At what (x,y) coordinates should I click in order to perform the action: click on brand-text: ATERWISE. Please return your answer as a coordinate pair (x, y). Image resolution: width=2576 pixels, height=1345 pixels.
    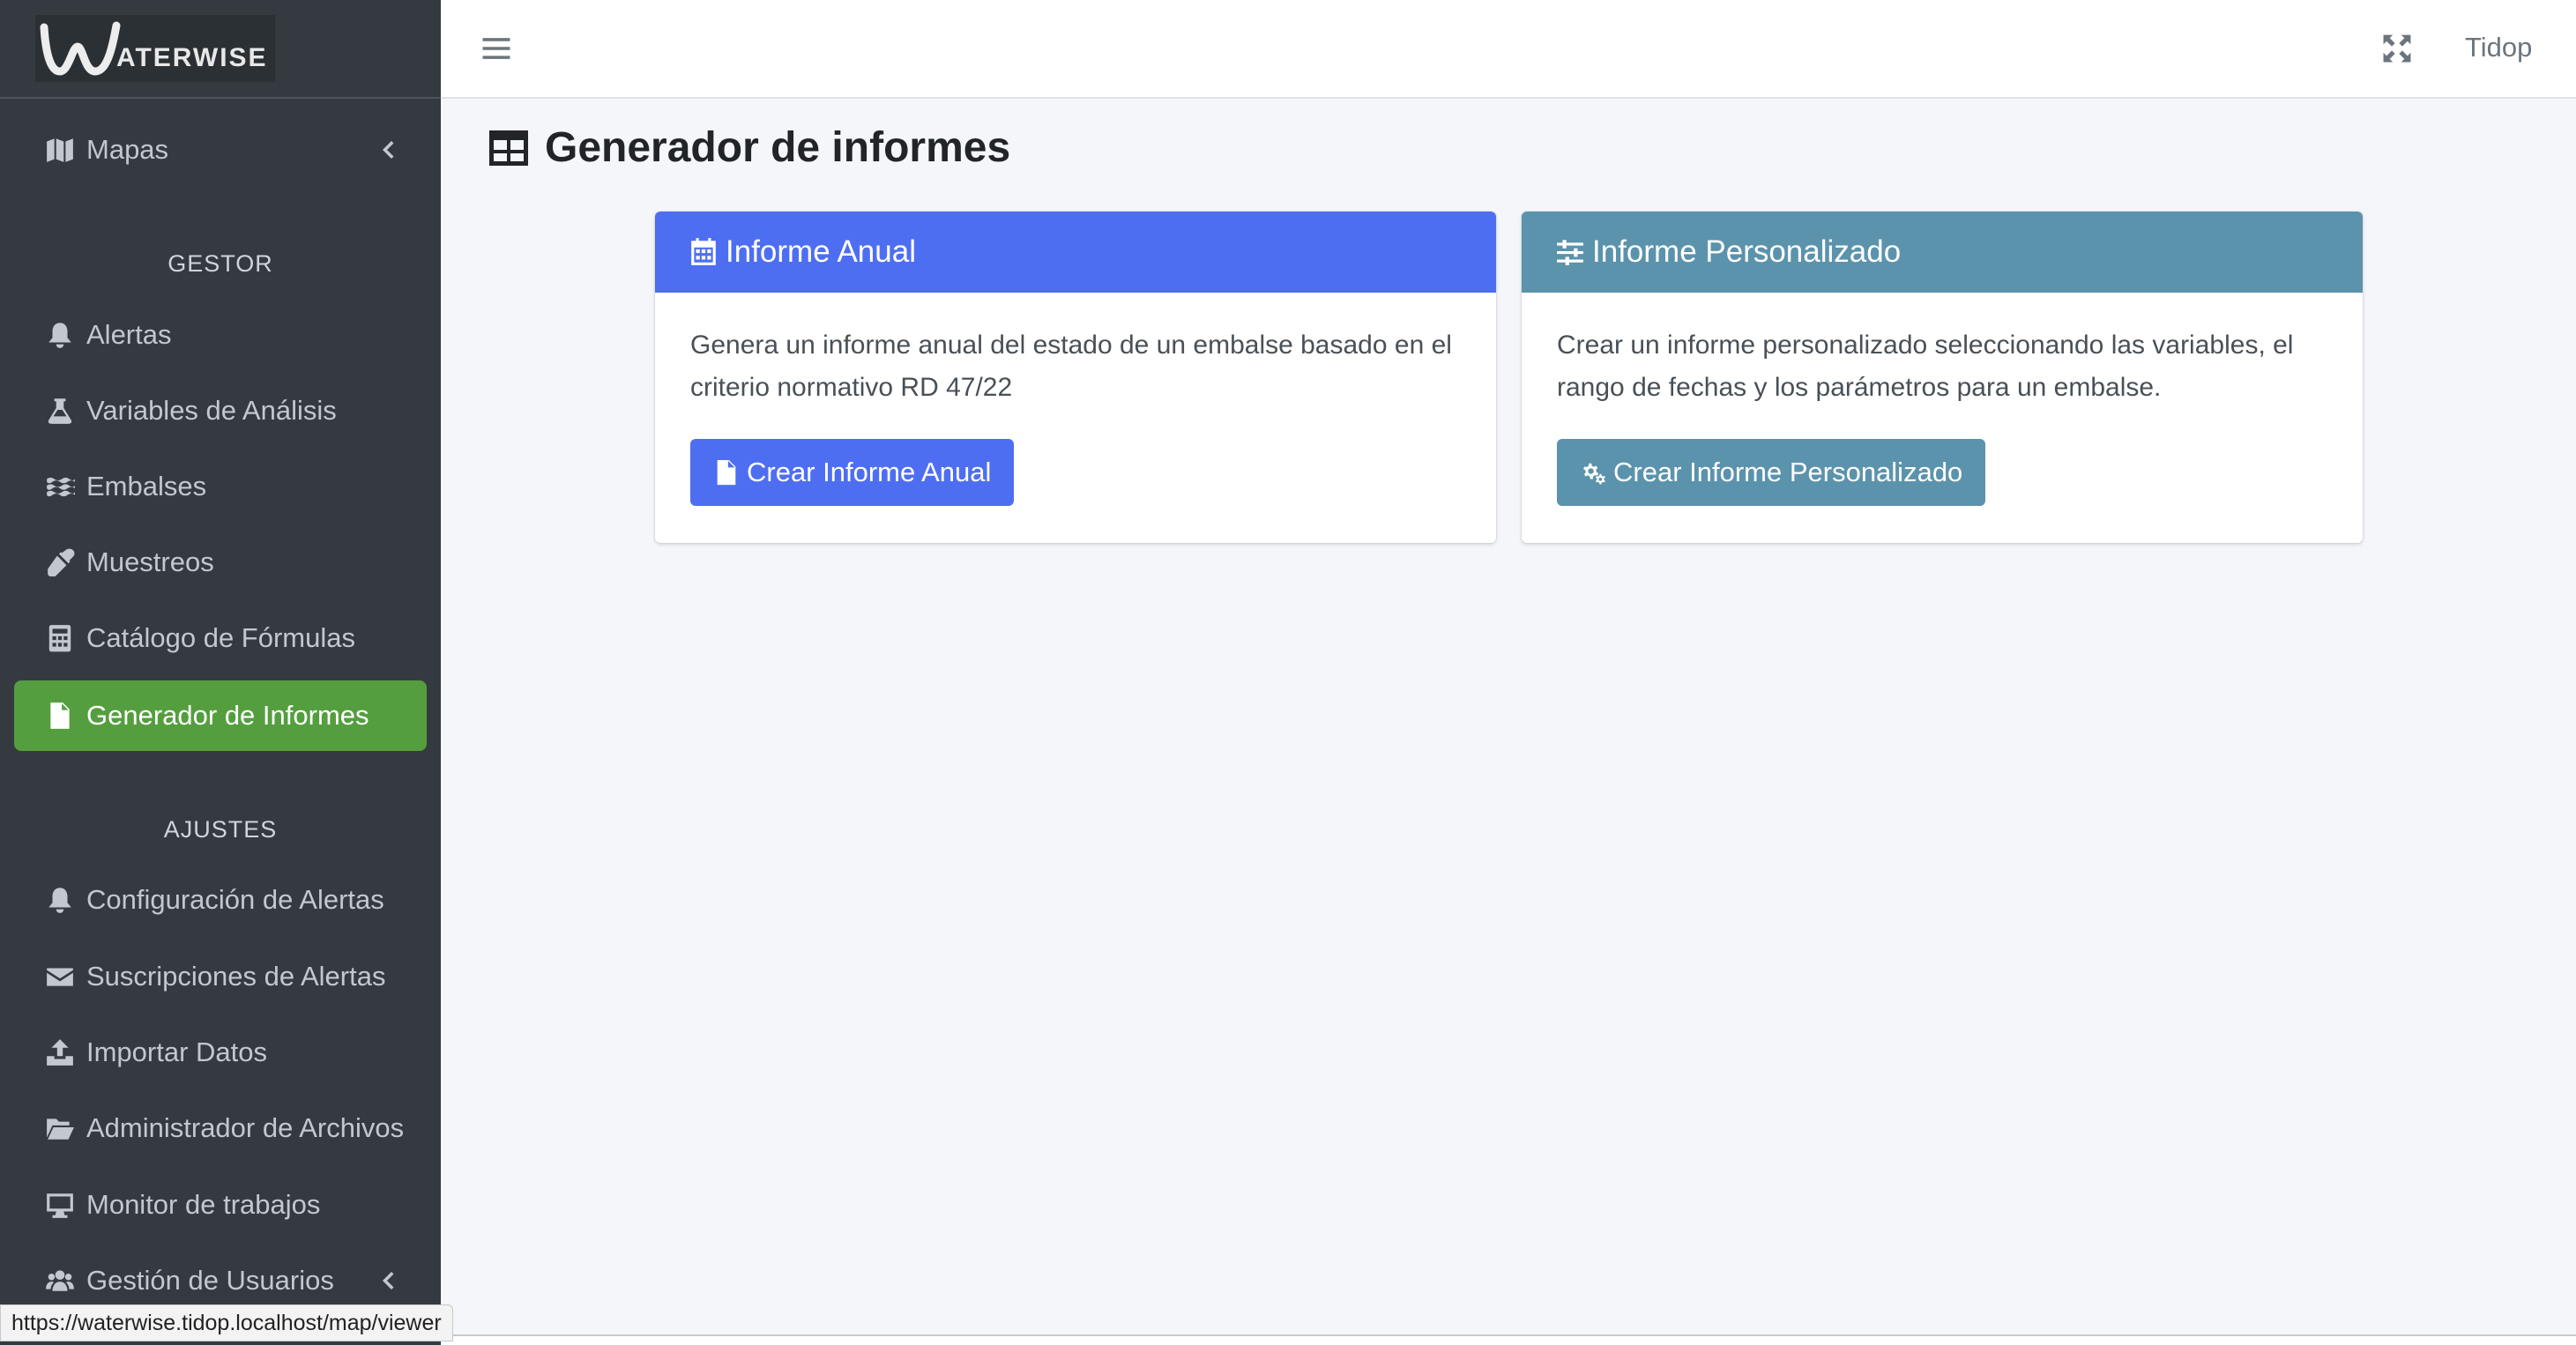
    Looking at the image, I should click on (192, 57).